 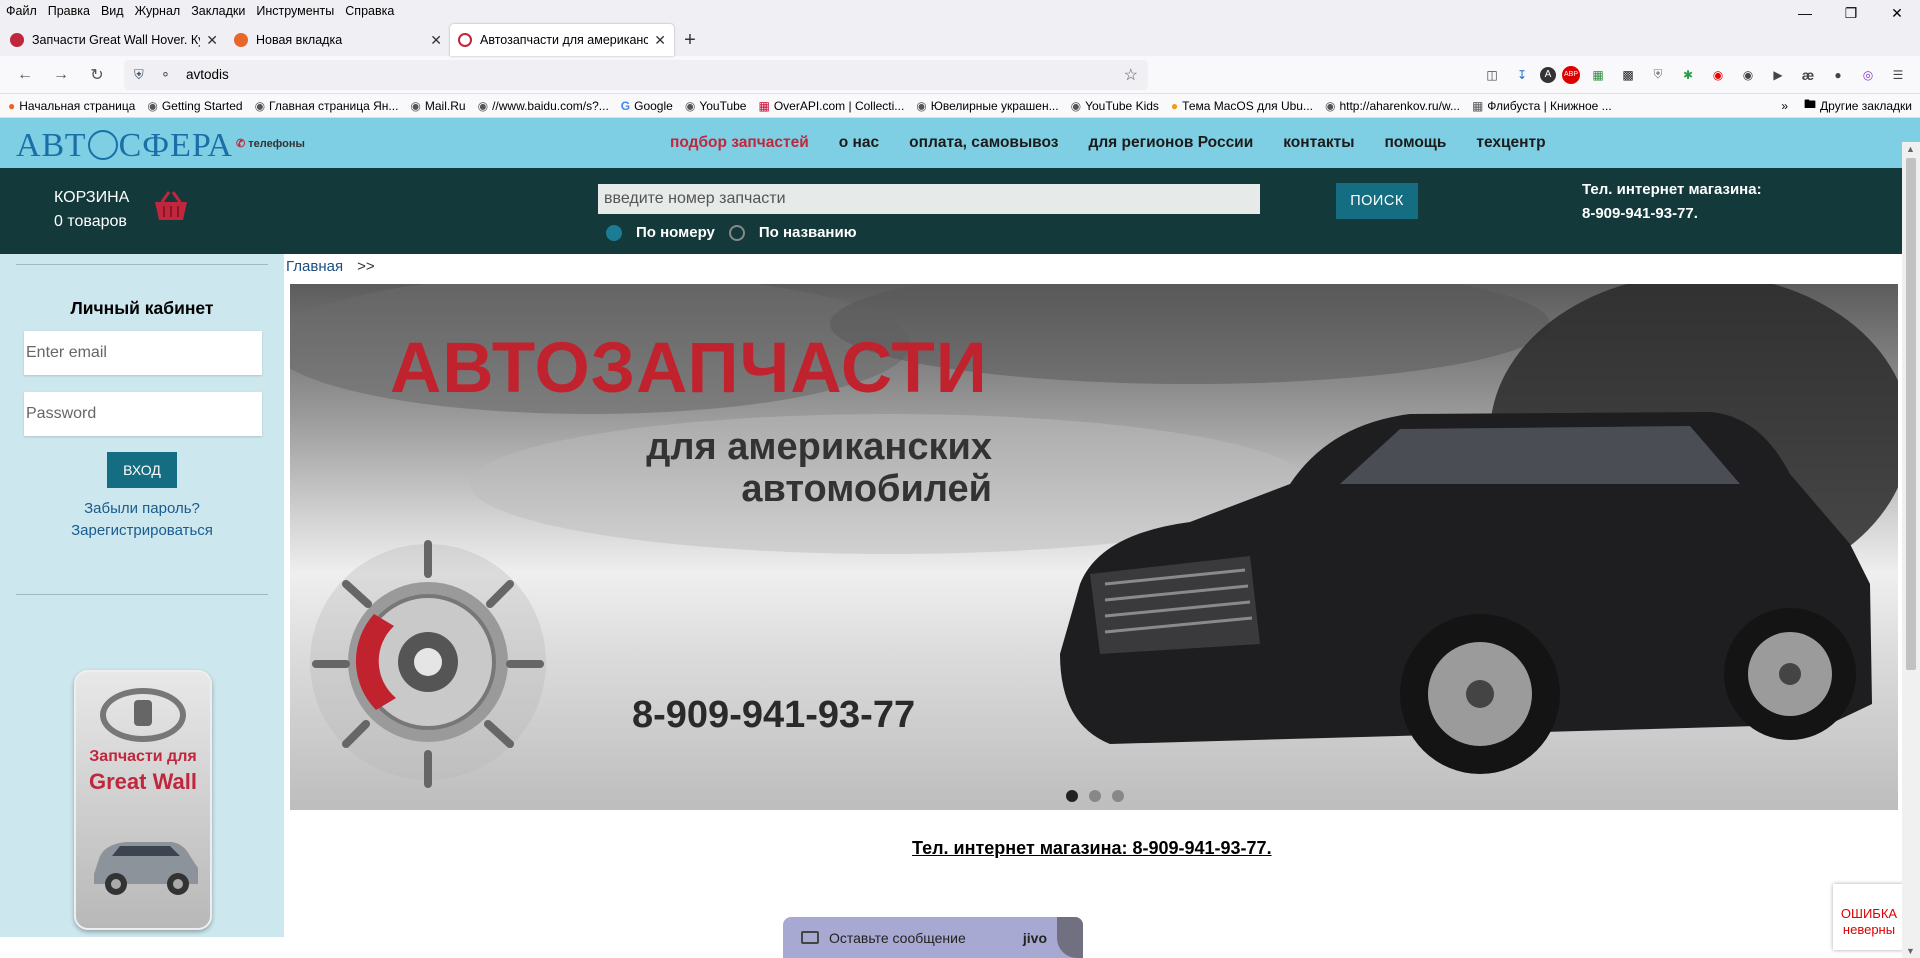 What do you see at coordinates (614, 232) in the screenshot?
I see `radio-by-number` at bounding box center [614, 232].